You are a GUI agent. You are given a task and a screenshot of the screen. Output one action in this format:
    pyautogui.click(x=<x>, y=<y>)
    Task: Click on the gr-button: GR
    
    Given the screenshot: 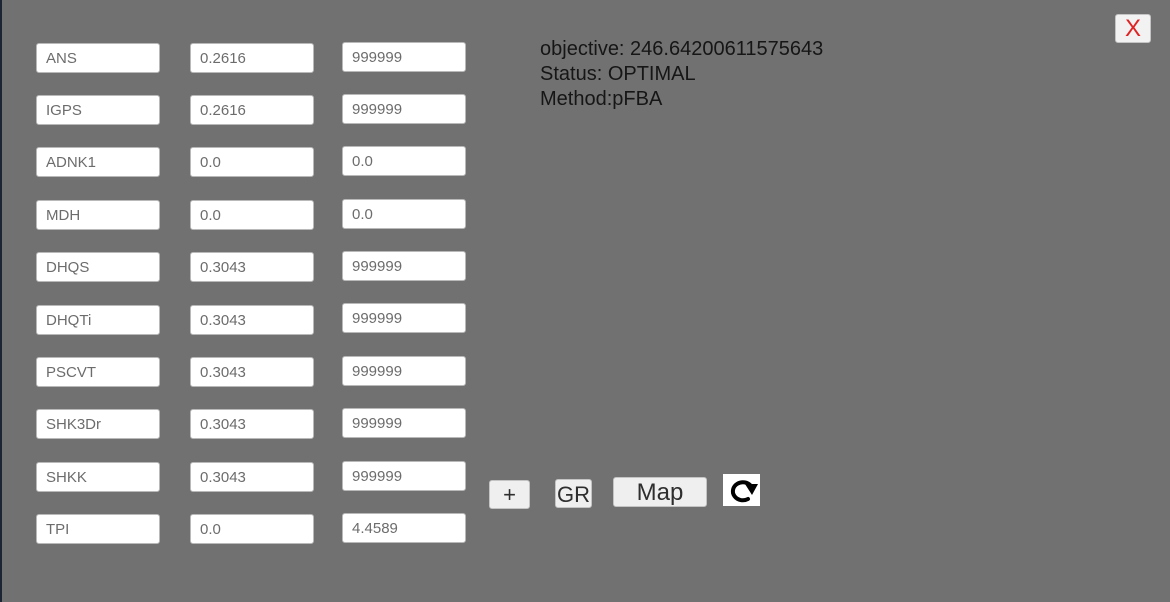 What is the action you would take?
    pyautogui.click(x=573, y=493)
    